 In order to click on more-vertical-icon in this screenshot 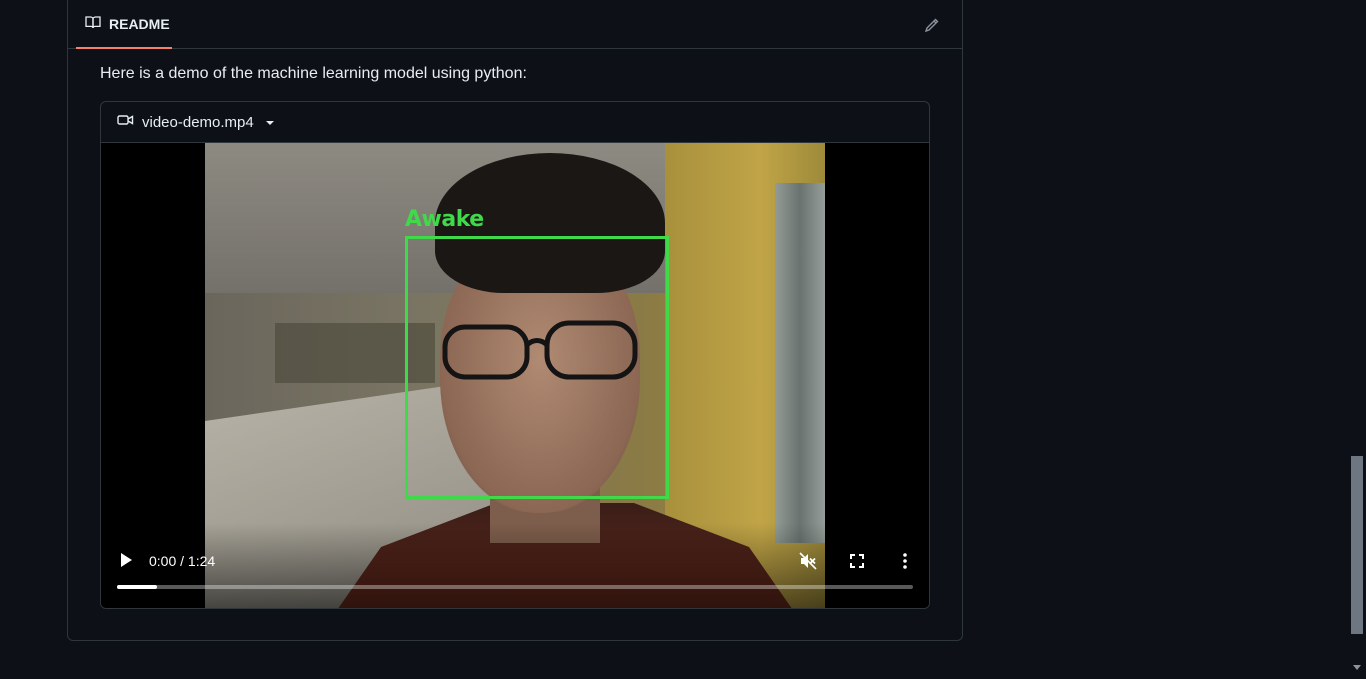, I will do `click(905, 564)`.